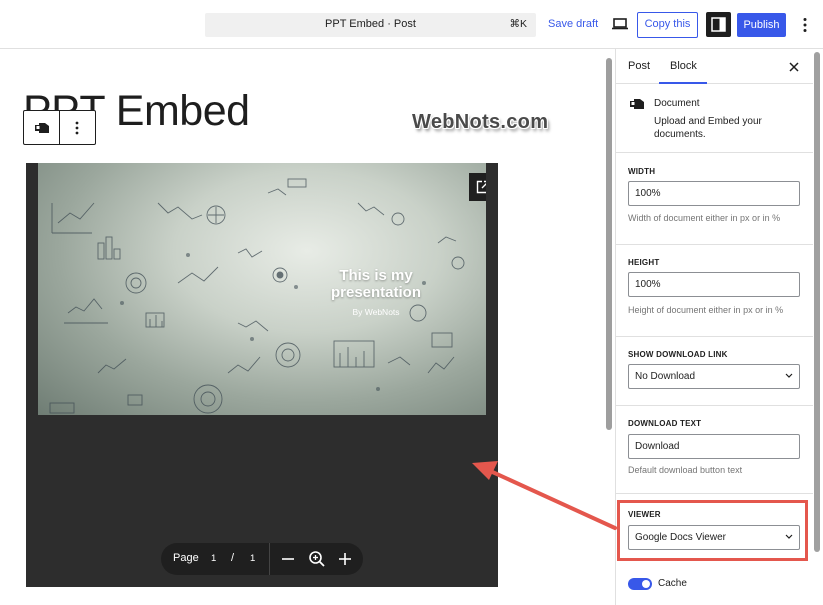  Describe the element at coordinates (665, 376) in the screenshot. I see `download-link-value: No Download` at that location.